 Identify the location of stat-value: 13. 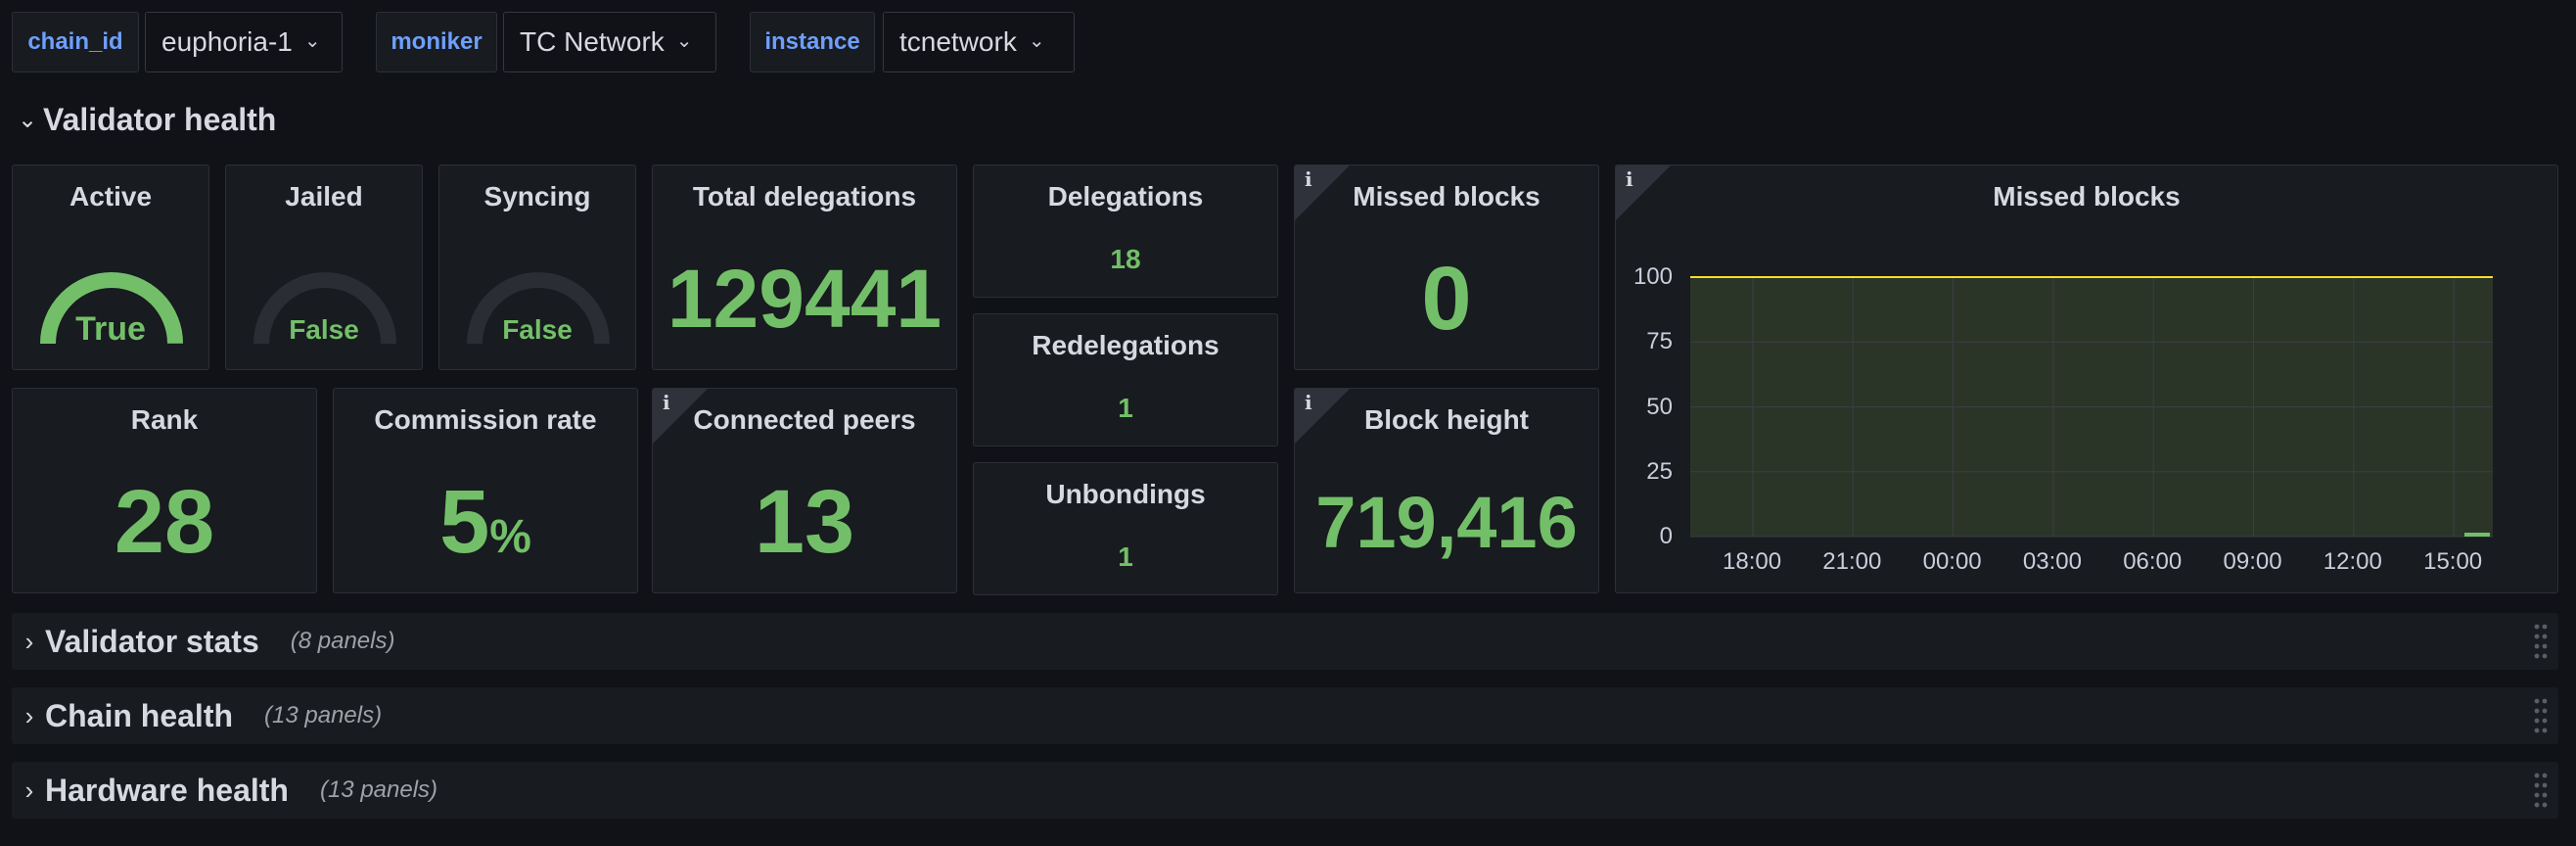
(805, 522).